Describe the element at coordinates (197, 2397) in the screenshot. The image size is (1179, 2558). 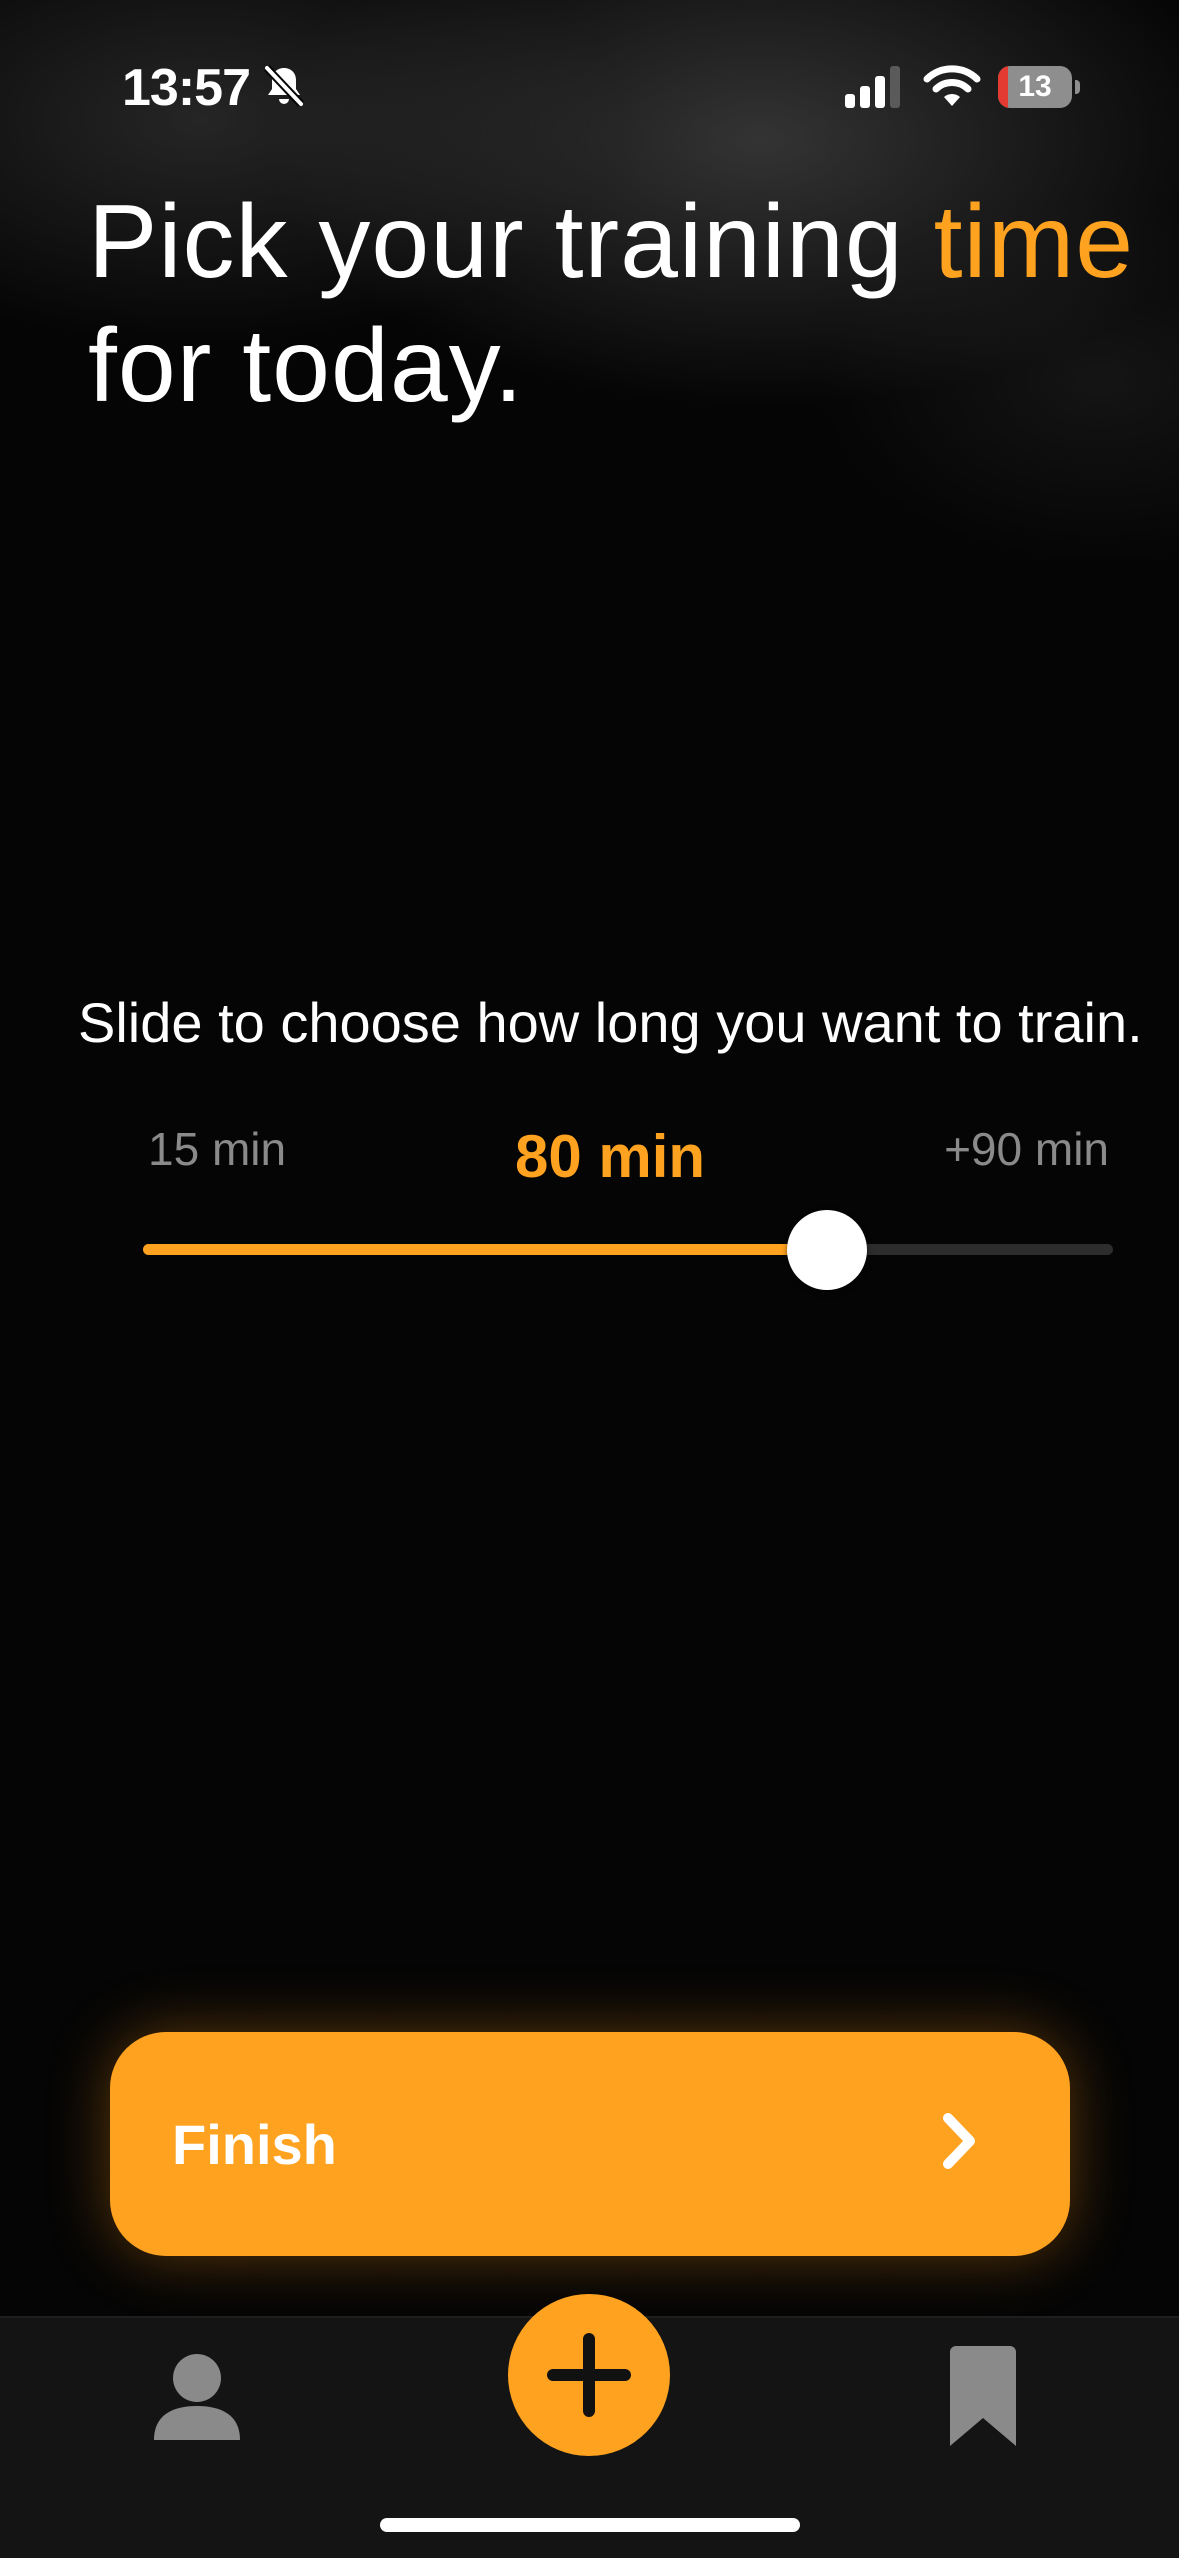
I see `person-icon` at that location.